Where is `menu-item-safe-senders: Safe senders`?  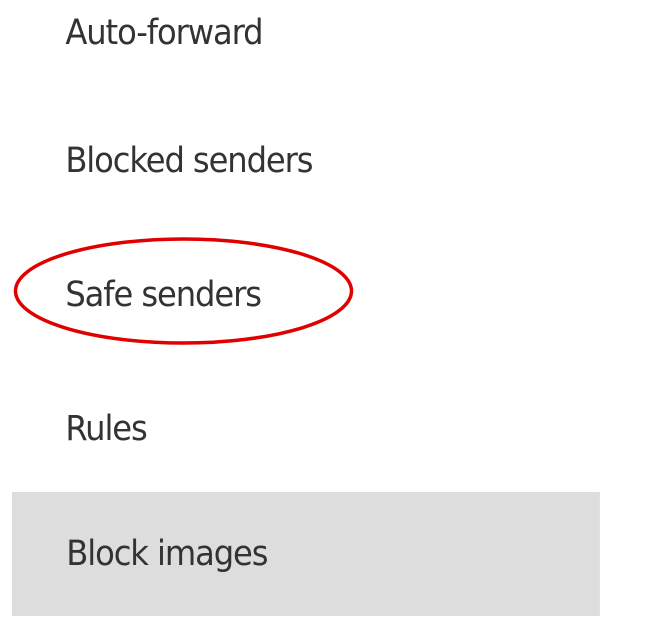
menu-item-safe-senders: Safe senders is located at coordinates (299, 295).